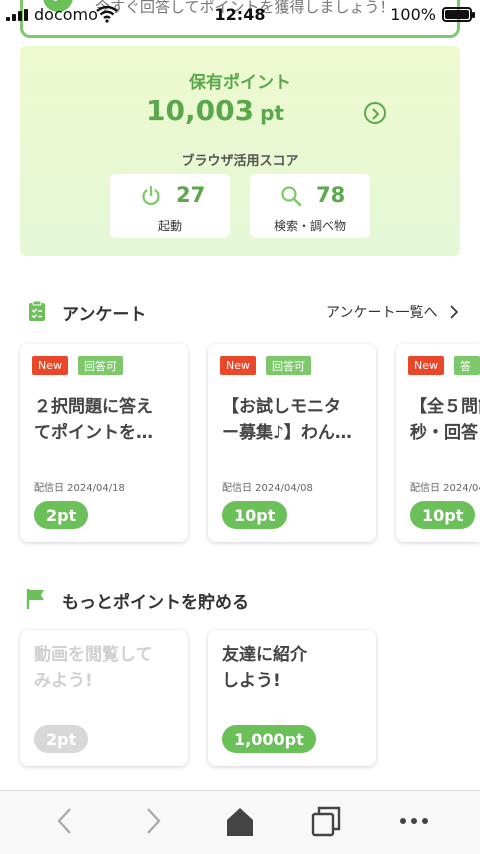 The width and height of the screenshot is (480, 854). I want to click on points-label: 保有ポイント, so click(240, 83).